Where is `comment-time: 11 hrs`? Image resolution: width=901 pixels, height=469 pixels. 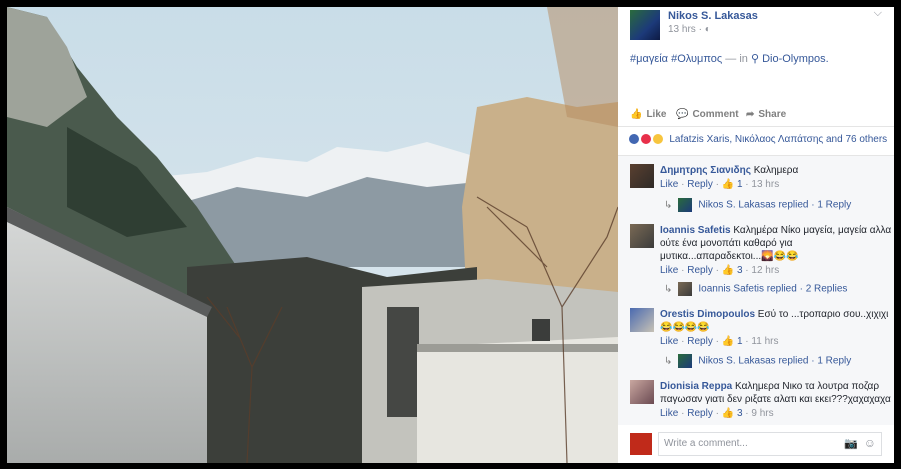 comment-time: 11 hrs is located at coordinates (764, 341).